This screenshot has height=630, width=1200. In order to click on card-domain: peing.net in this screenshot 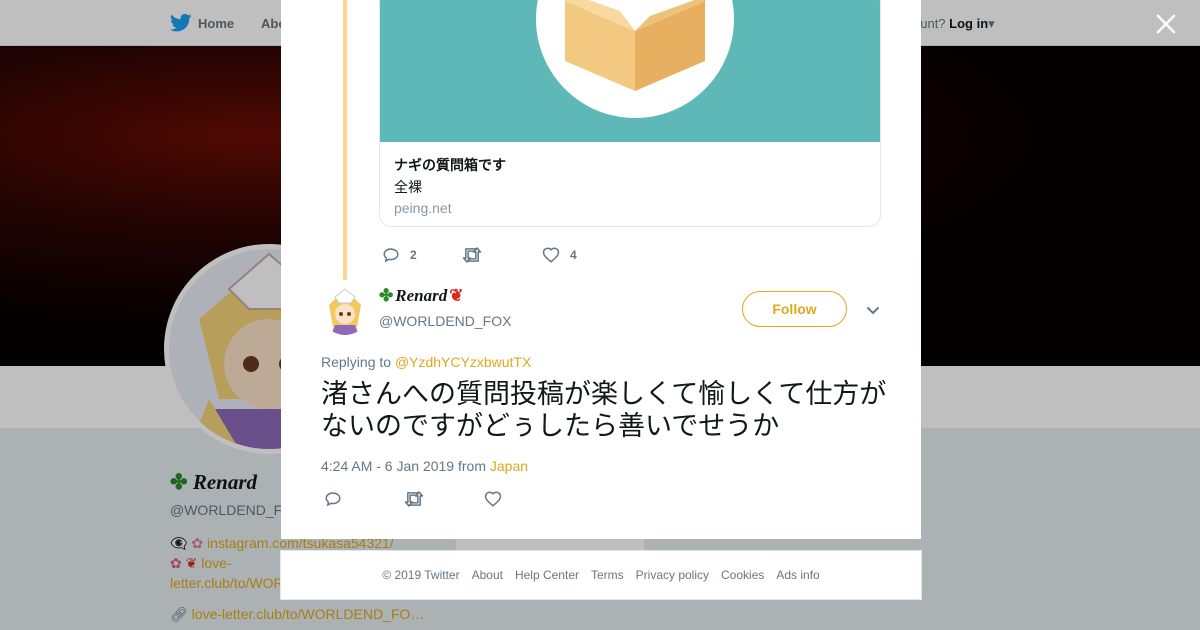, I will do `click(423, 208)`.